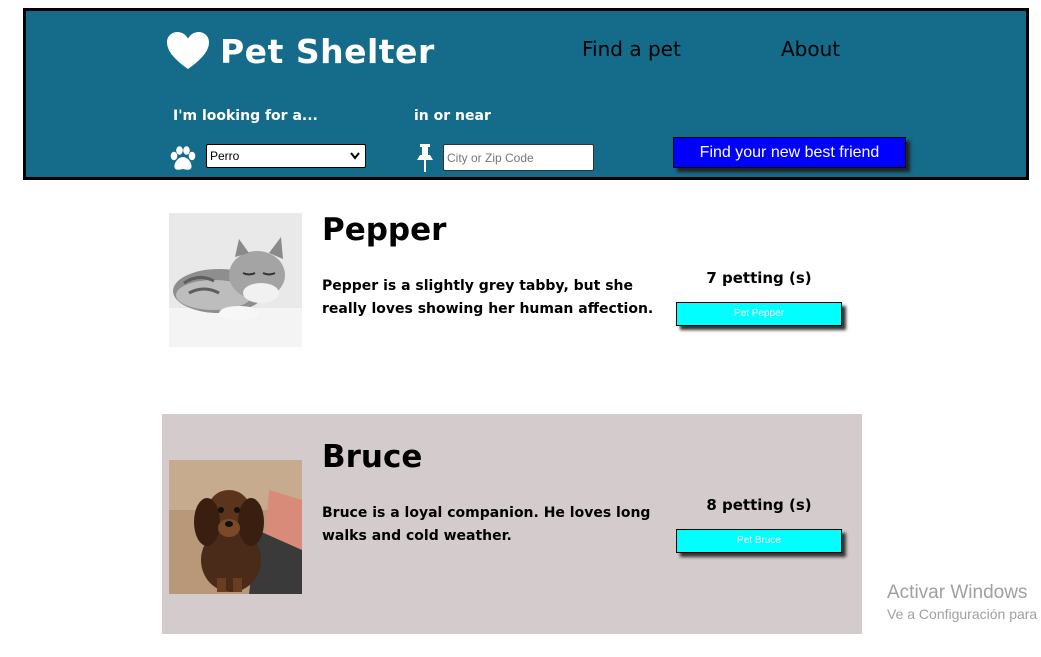 This screenshot has width=1041, height=657. I want to click on nav-find-a-pet: Find a pet, so click(631, 49).